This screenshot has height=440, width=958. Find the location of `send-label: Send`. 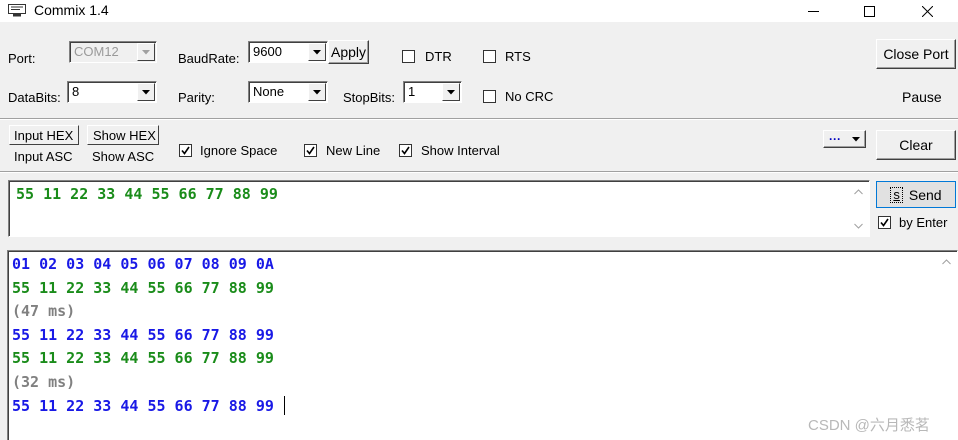

send-label: Send is located at coordinates (925, 194).